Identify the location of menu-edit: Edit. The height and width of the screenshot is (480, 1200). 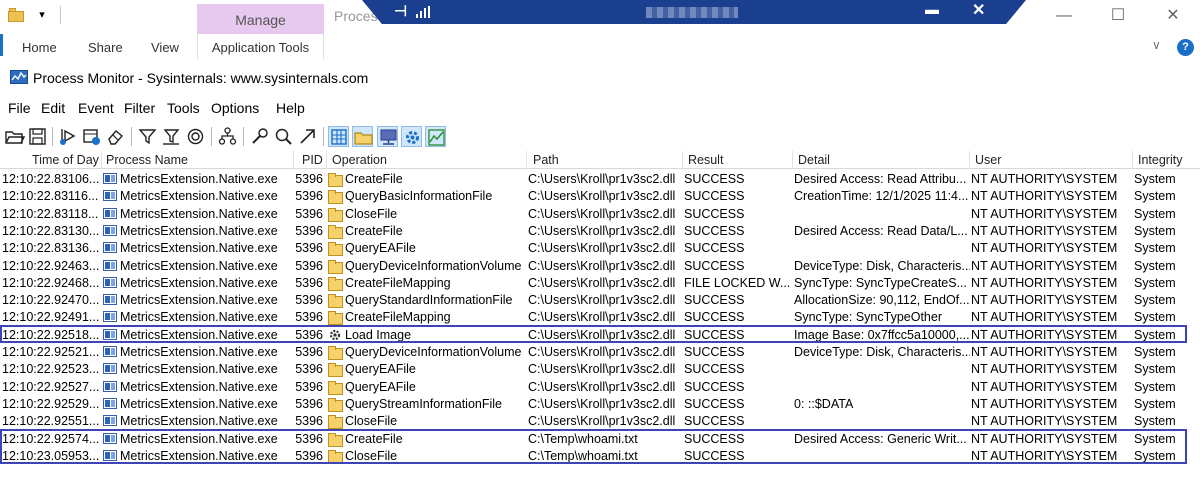
(53, 108).